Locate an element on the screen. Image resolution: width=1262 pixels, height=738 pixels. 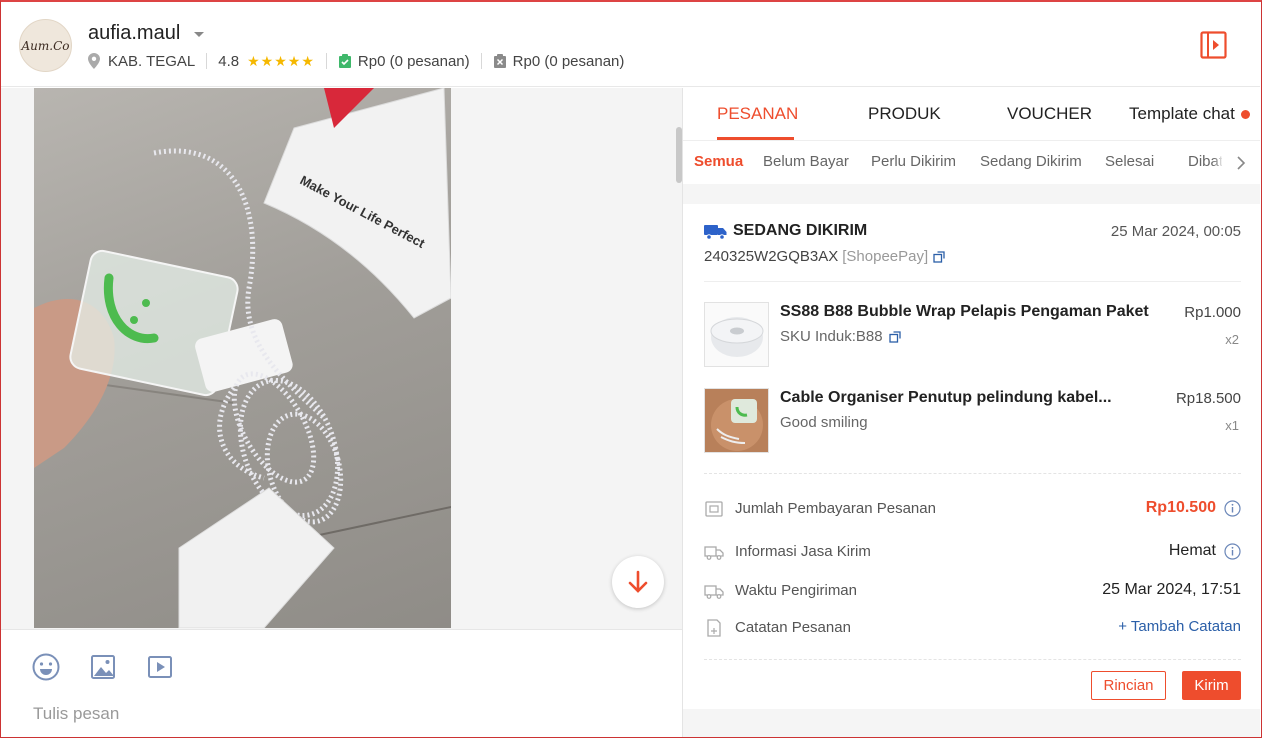
image-icon is located at coordinates (103, 667).